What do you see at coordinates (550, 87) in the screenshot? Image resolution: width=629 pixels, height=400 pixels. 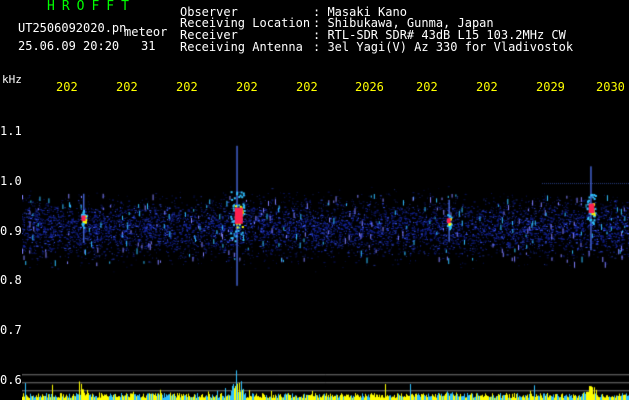 I see `time-tick: 2029` at bounding box center [550, 87].